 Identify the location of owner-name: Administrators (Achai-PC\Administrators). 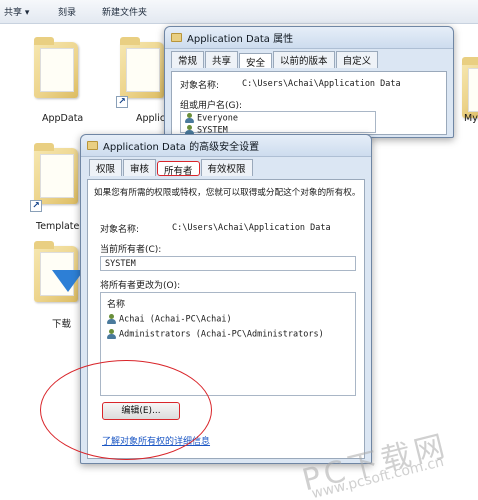
(221, 334).